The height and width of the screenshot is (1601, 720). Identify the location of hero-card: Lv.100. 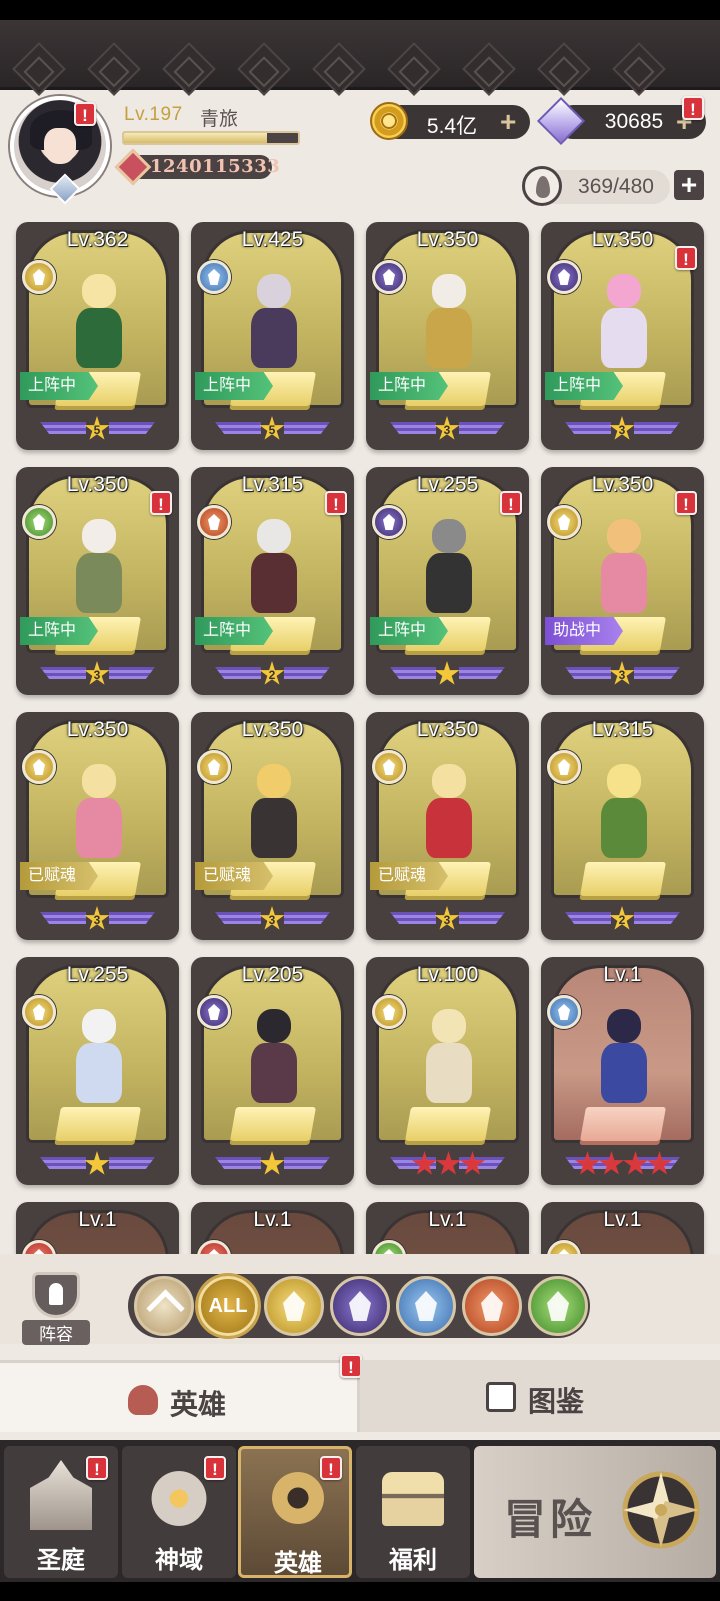
(447, 1071).